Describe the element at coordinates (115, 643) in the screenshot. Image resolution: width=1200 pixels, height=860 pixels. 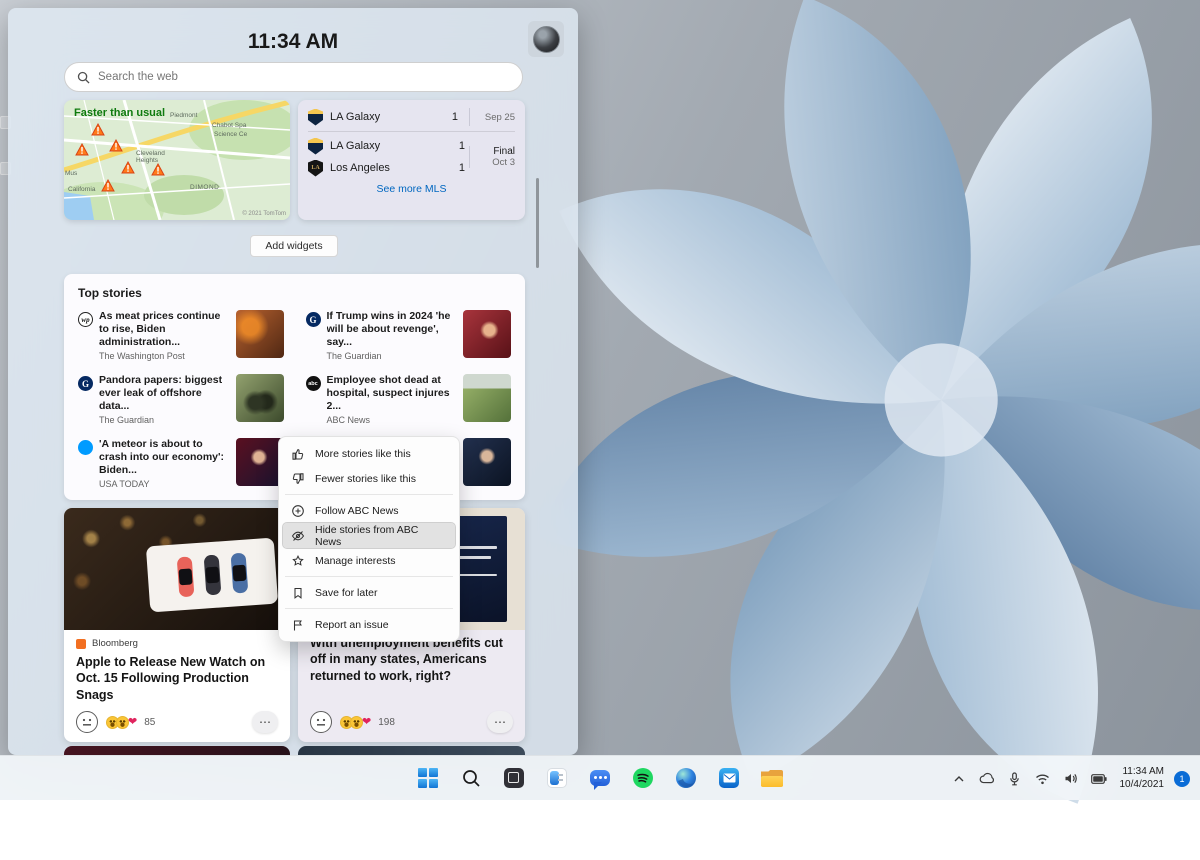
I see `card-source: Bloomberg` at that location.